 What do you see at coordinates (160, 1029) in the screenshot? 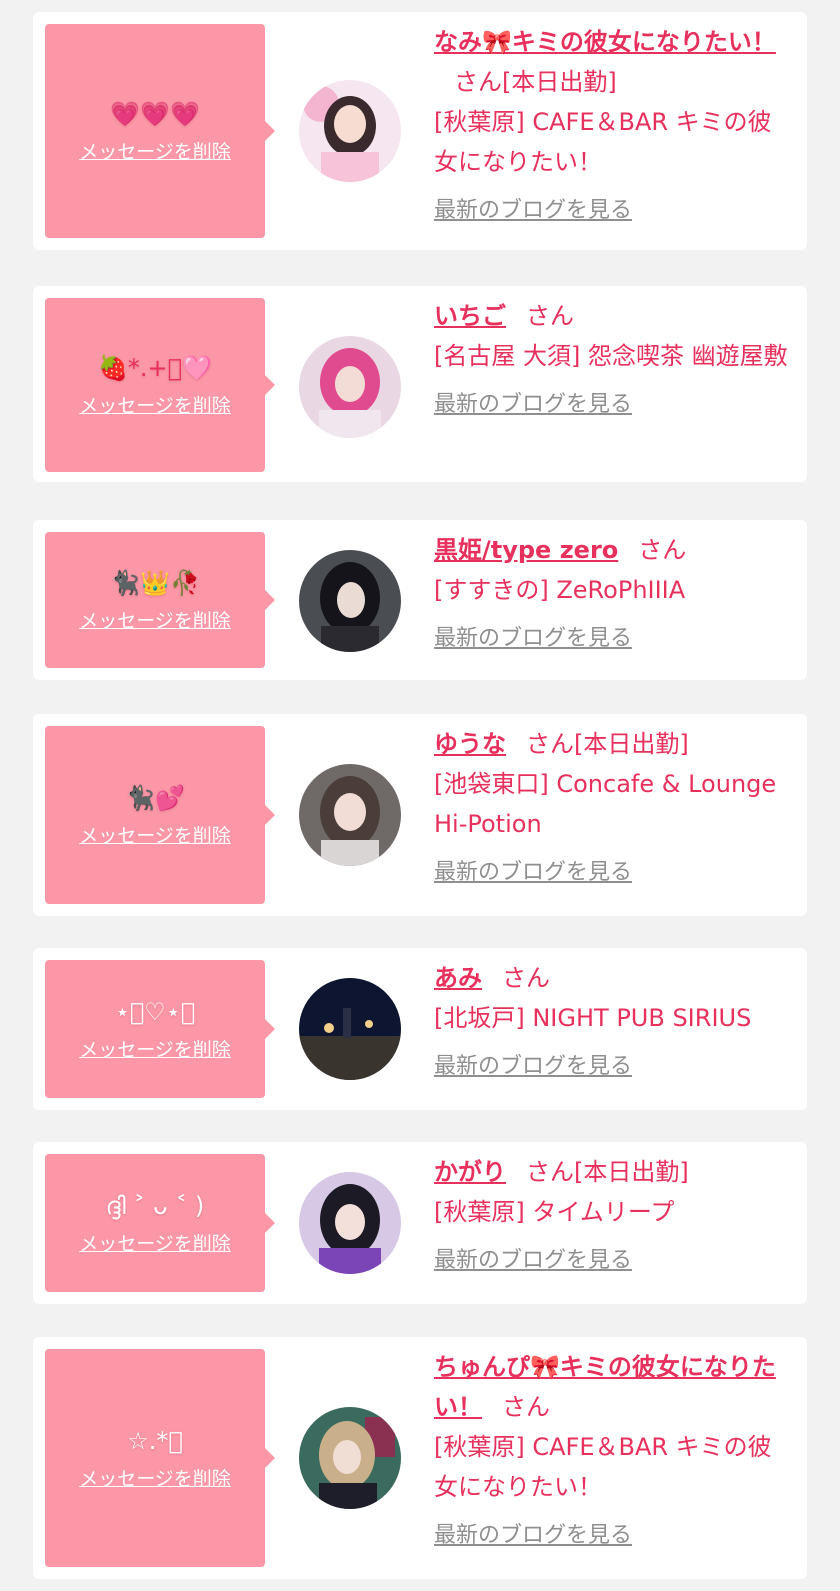
I see `message-bubble: ⋆͛♡⋆͛ メッセージを削除` at bounding box center [160, 1029].